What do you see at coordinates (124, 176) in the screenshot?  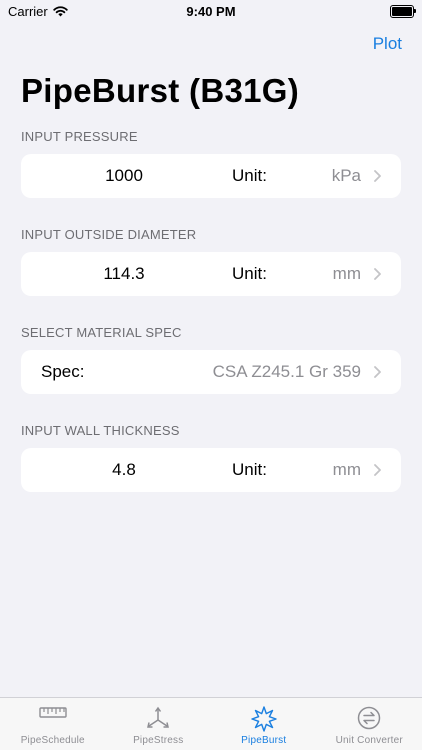 I see `pressure-value: 1000` at bounding box center [124, 176].